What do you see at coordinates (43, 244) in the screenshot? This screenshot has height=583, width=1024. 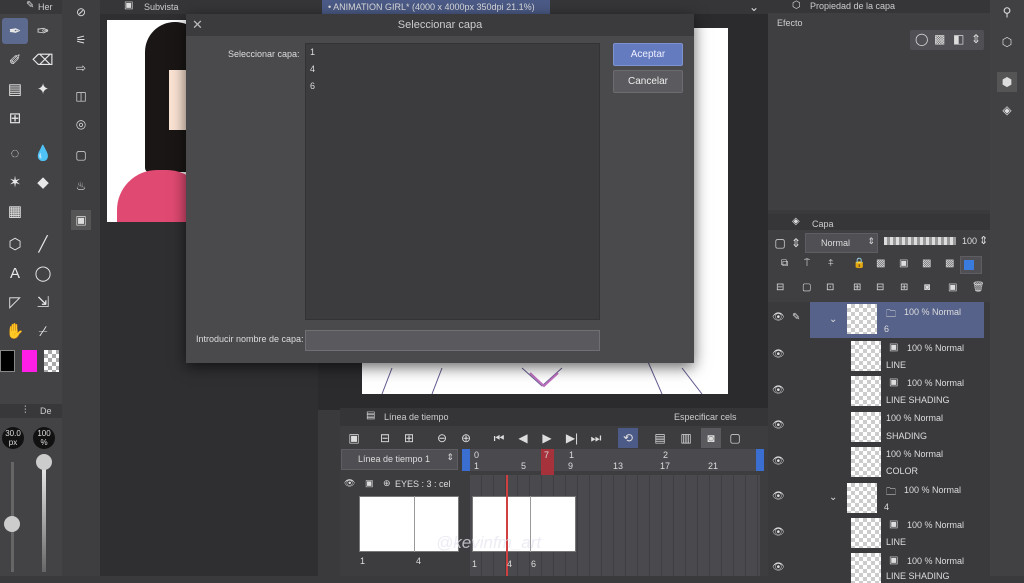 I see `line-tool-icon: ╱` at bounding box center [43, 244].